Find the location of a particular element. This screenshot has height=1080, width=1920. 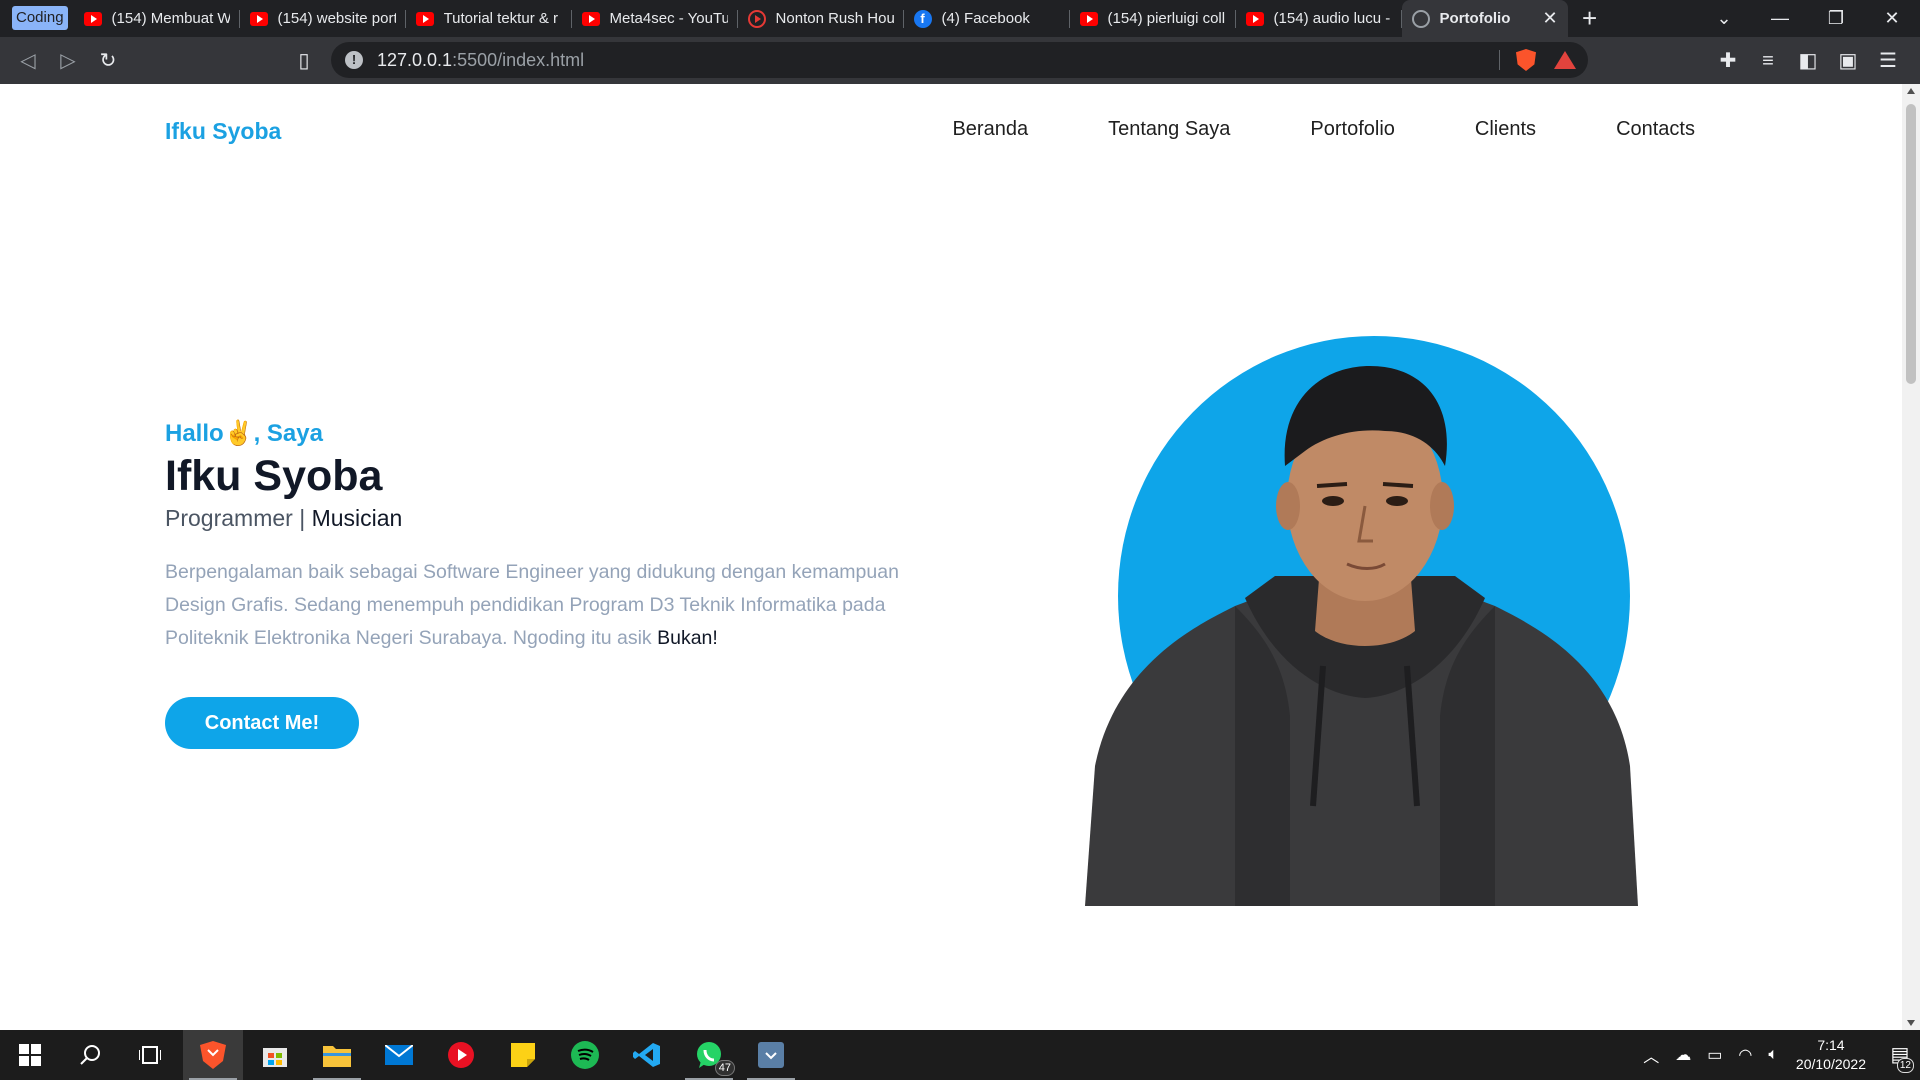

brave-shield-icon is located at coordinates (1526, 60).